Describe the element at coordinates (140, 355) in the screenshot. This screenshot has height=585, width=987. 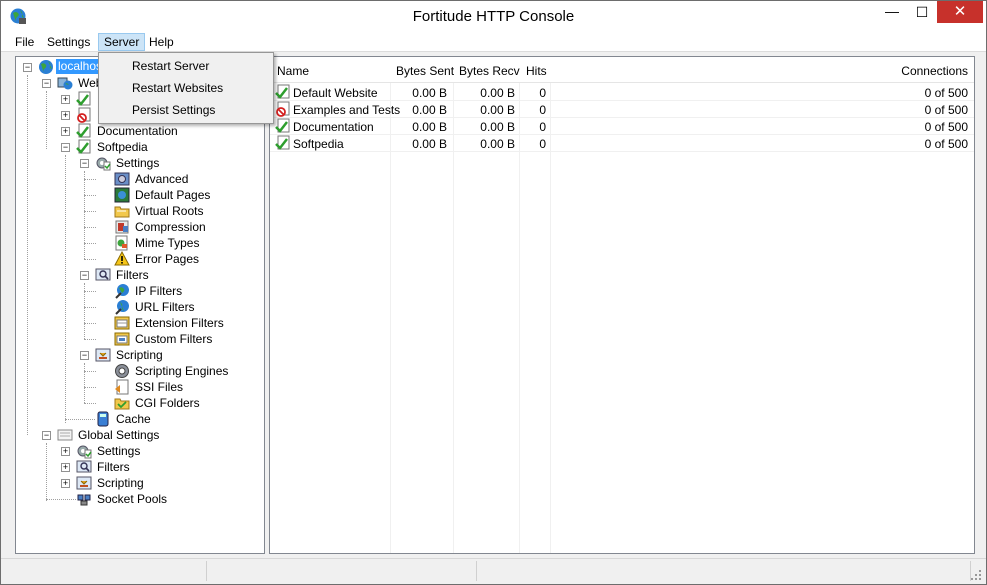
I see `tree-node-site-scripting: − Scripting` at that location.